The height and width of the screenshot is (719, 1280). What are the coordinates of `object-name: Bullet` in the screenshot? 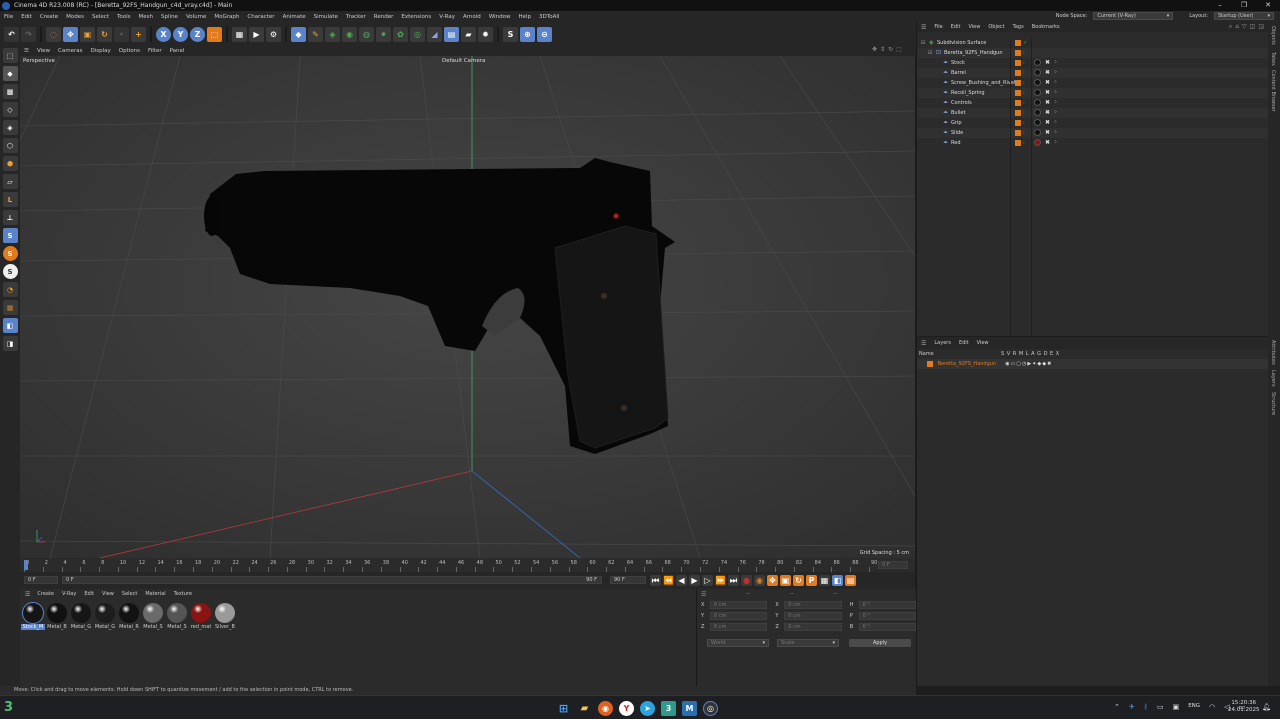 It's located at (958, 113).